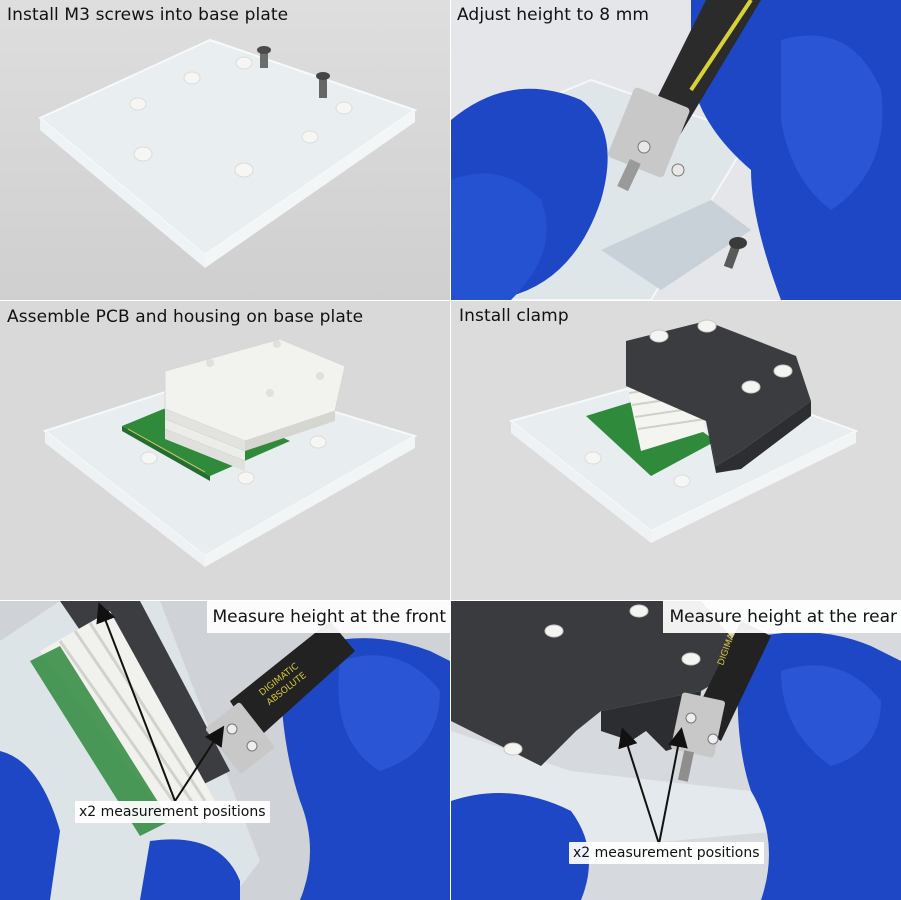  Describe the element at coordinates (782, 617) in the screenshot. I see `caption-measure-rear: Measure height at the rear` at that location.